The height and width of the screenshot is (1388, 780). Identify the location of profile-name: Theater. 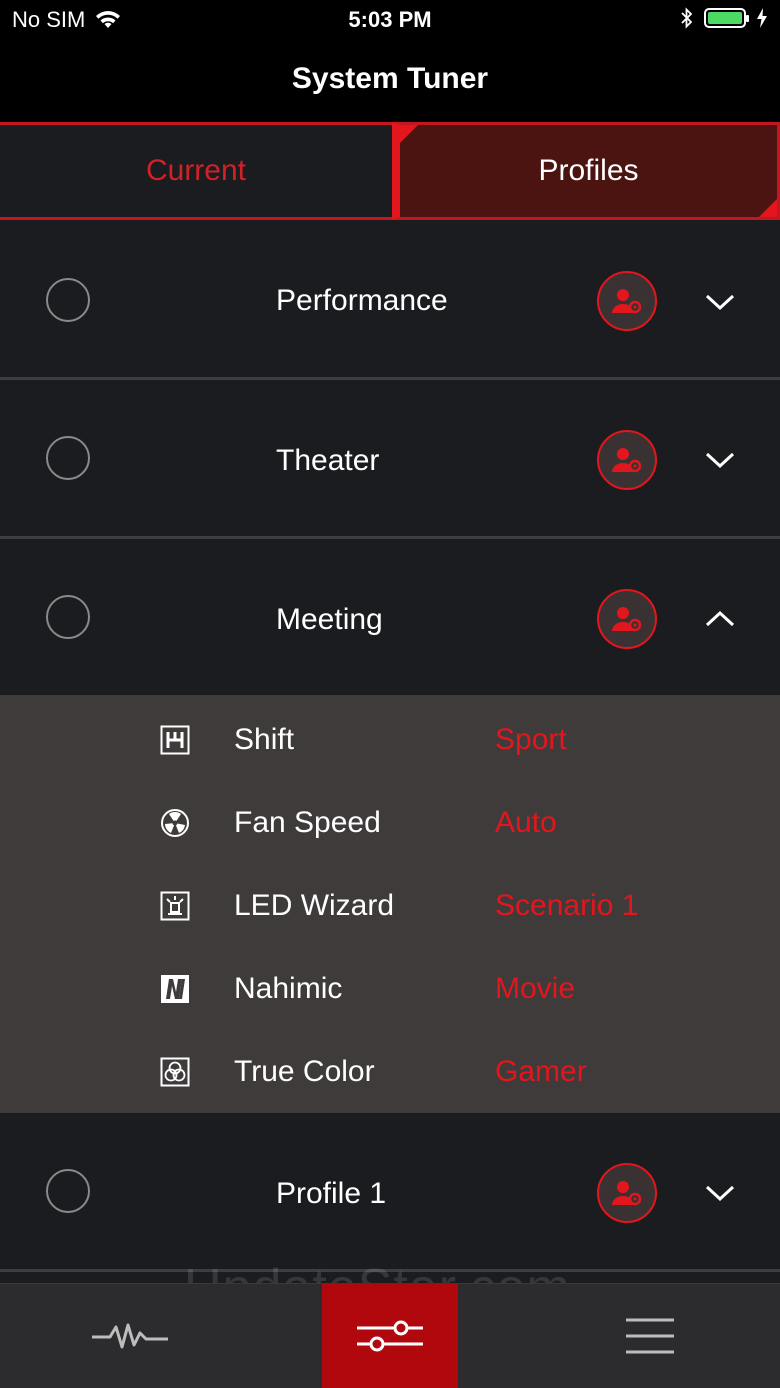
(328, 460).